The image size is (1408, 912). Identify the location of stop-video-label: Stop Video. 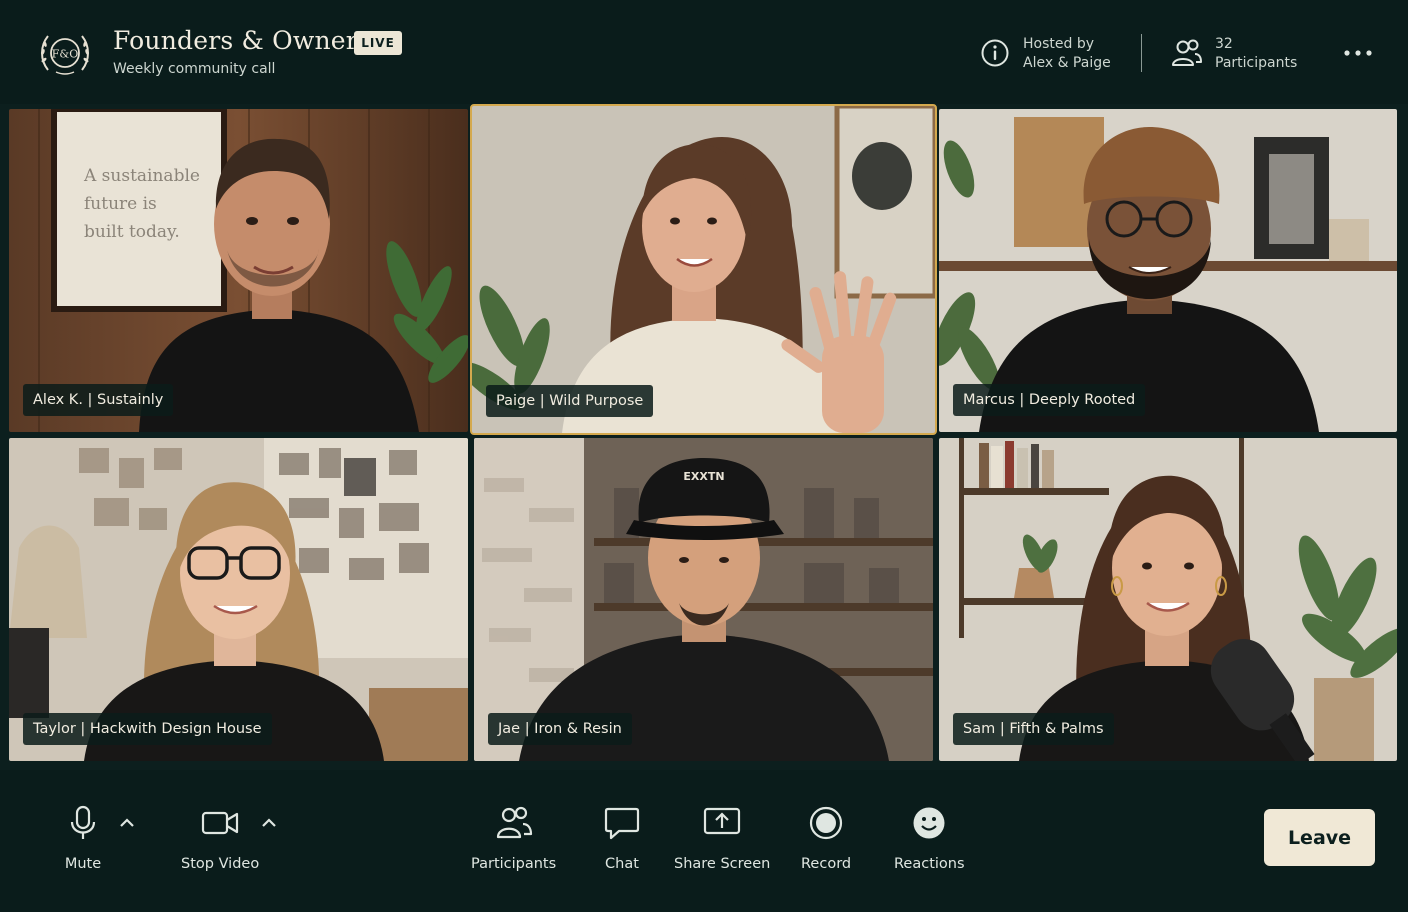
(220, 864).